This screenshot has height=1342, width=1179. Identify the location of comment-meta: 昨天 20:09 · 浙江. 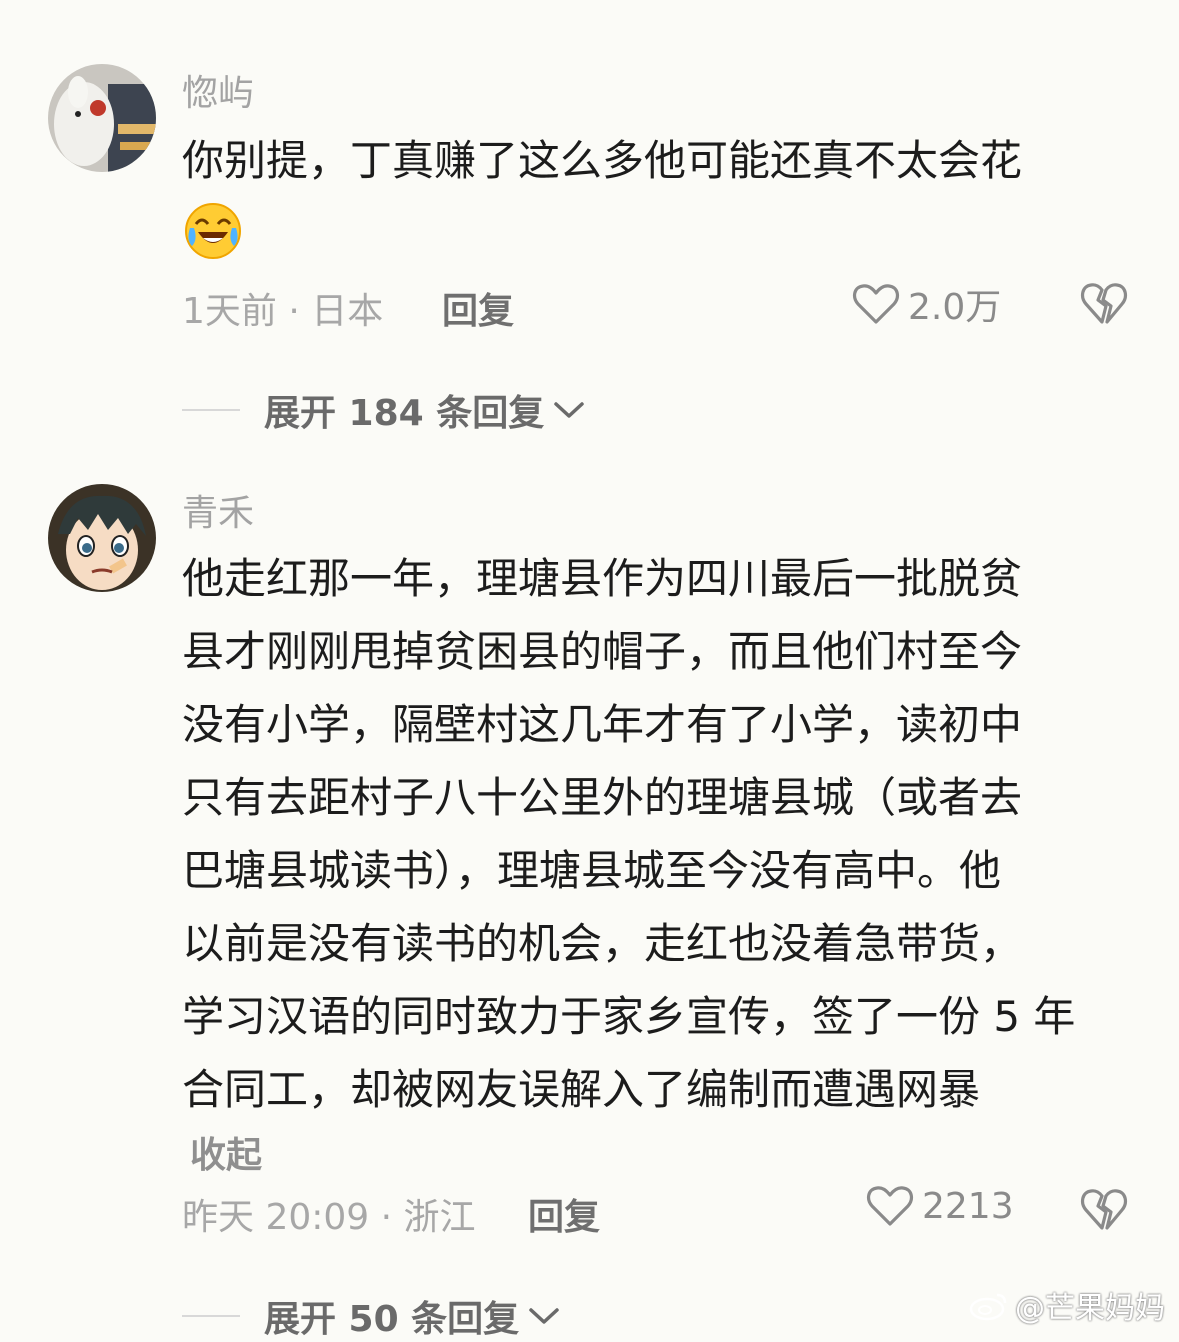
(329, 1217).